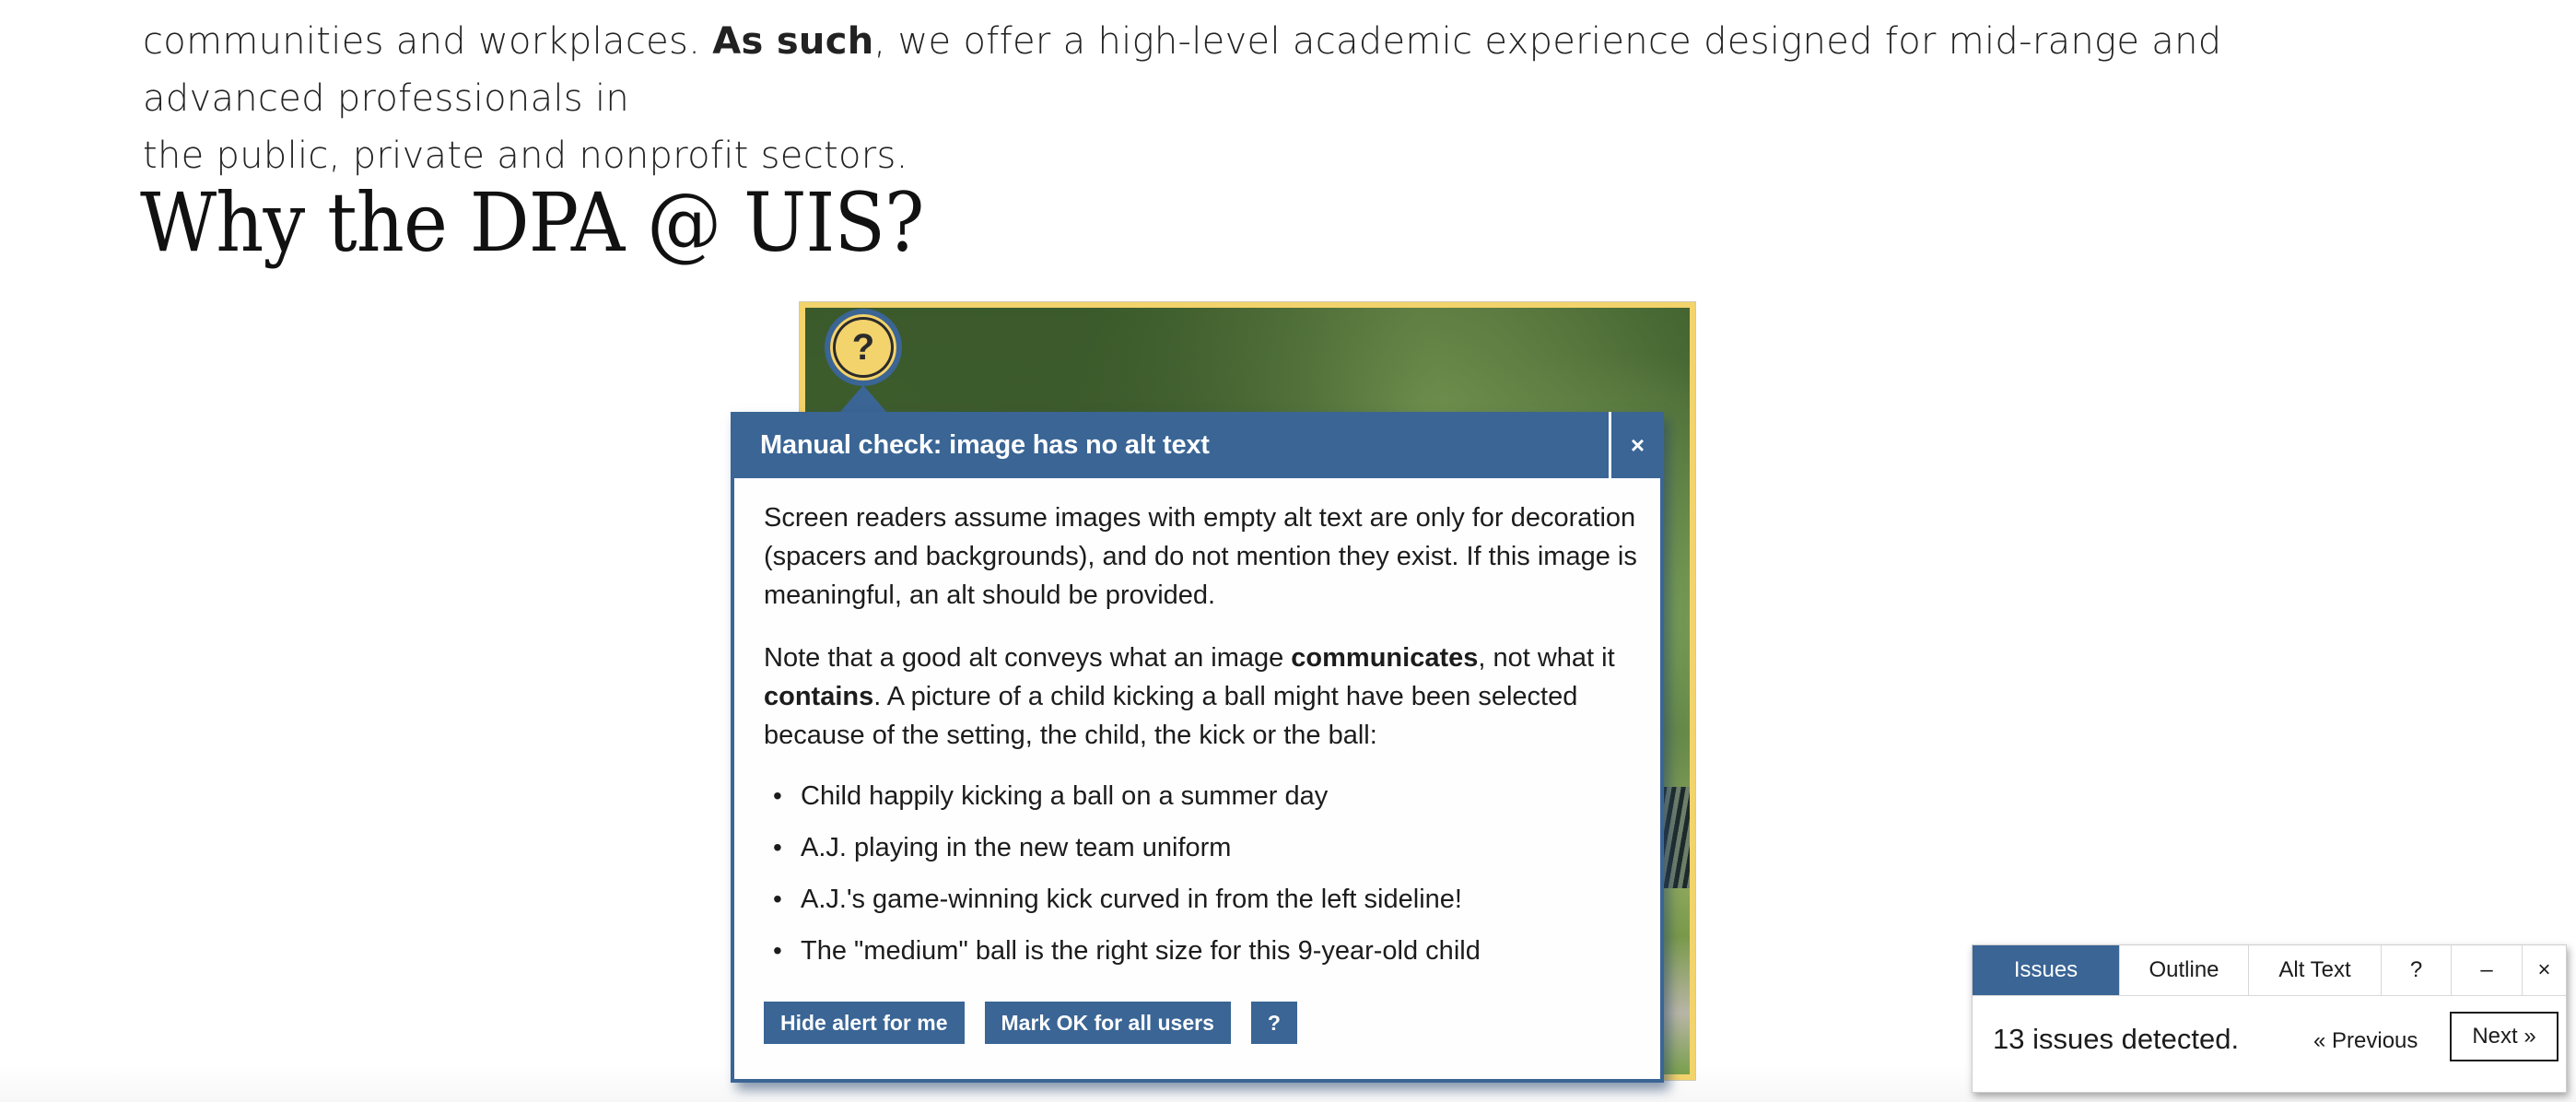 Image resolution: width=2576 pixels, height=1102 pixels. Describe the element at coordinates (1637, 445) in the screenshot. I see `close-icon: ×` at that location.